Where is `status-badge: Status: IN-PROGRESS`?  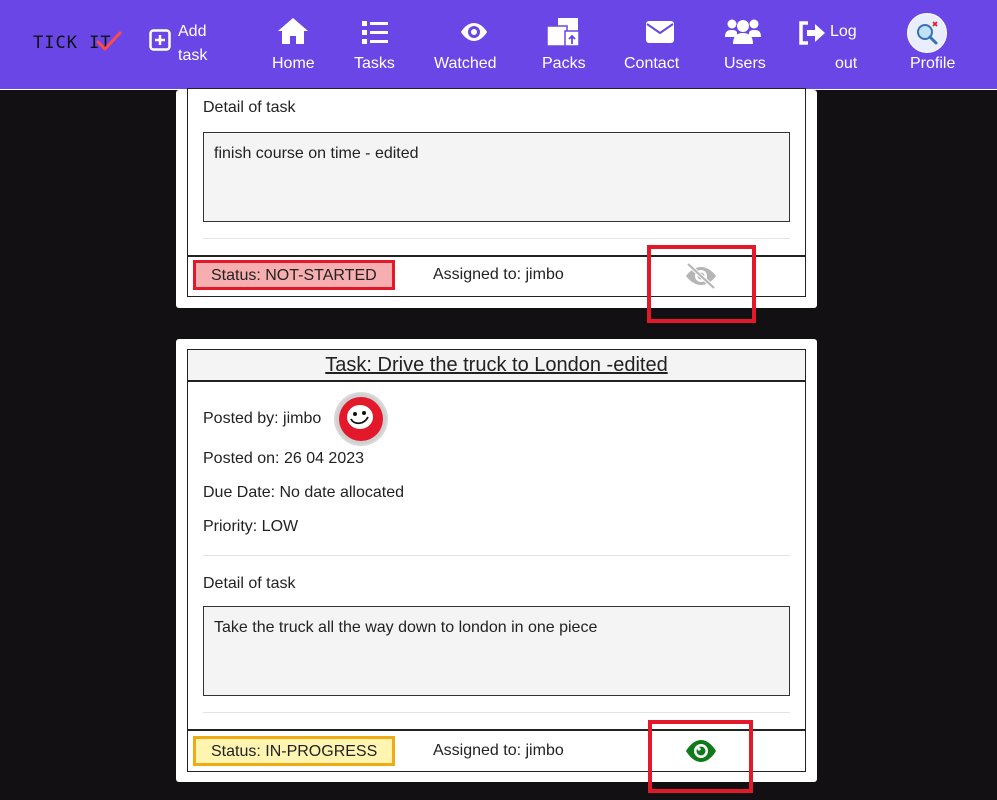
status-badge: Status: IN-PROGRESS is located at coordinates (294, 751).